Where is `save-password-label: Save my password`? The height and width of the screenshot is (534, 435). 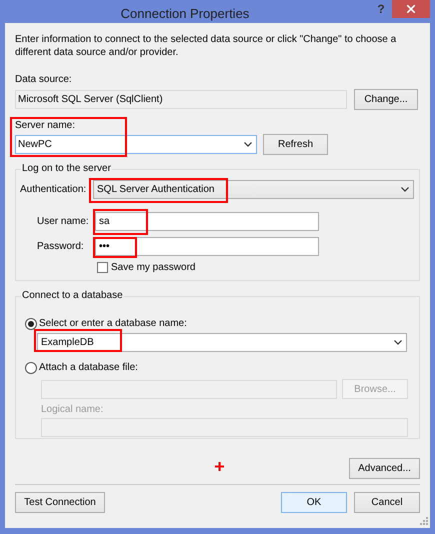
save-password-label: Save my password is located at coordinates (153, 268).